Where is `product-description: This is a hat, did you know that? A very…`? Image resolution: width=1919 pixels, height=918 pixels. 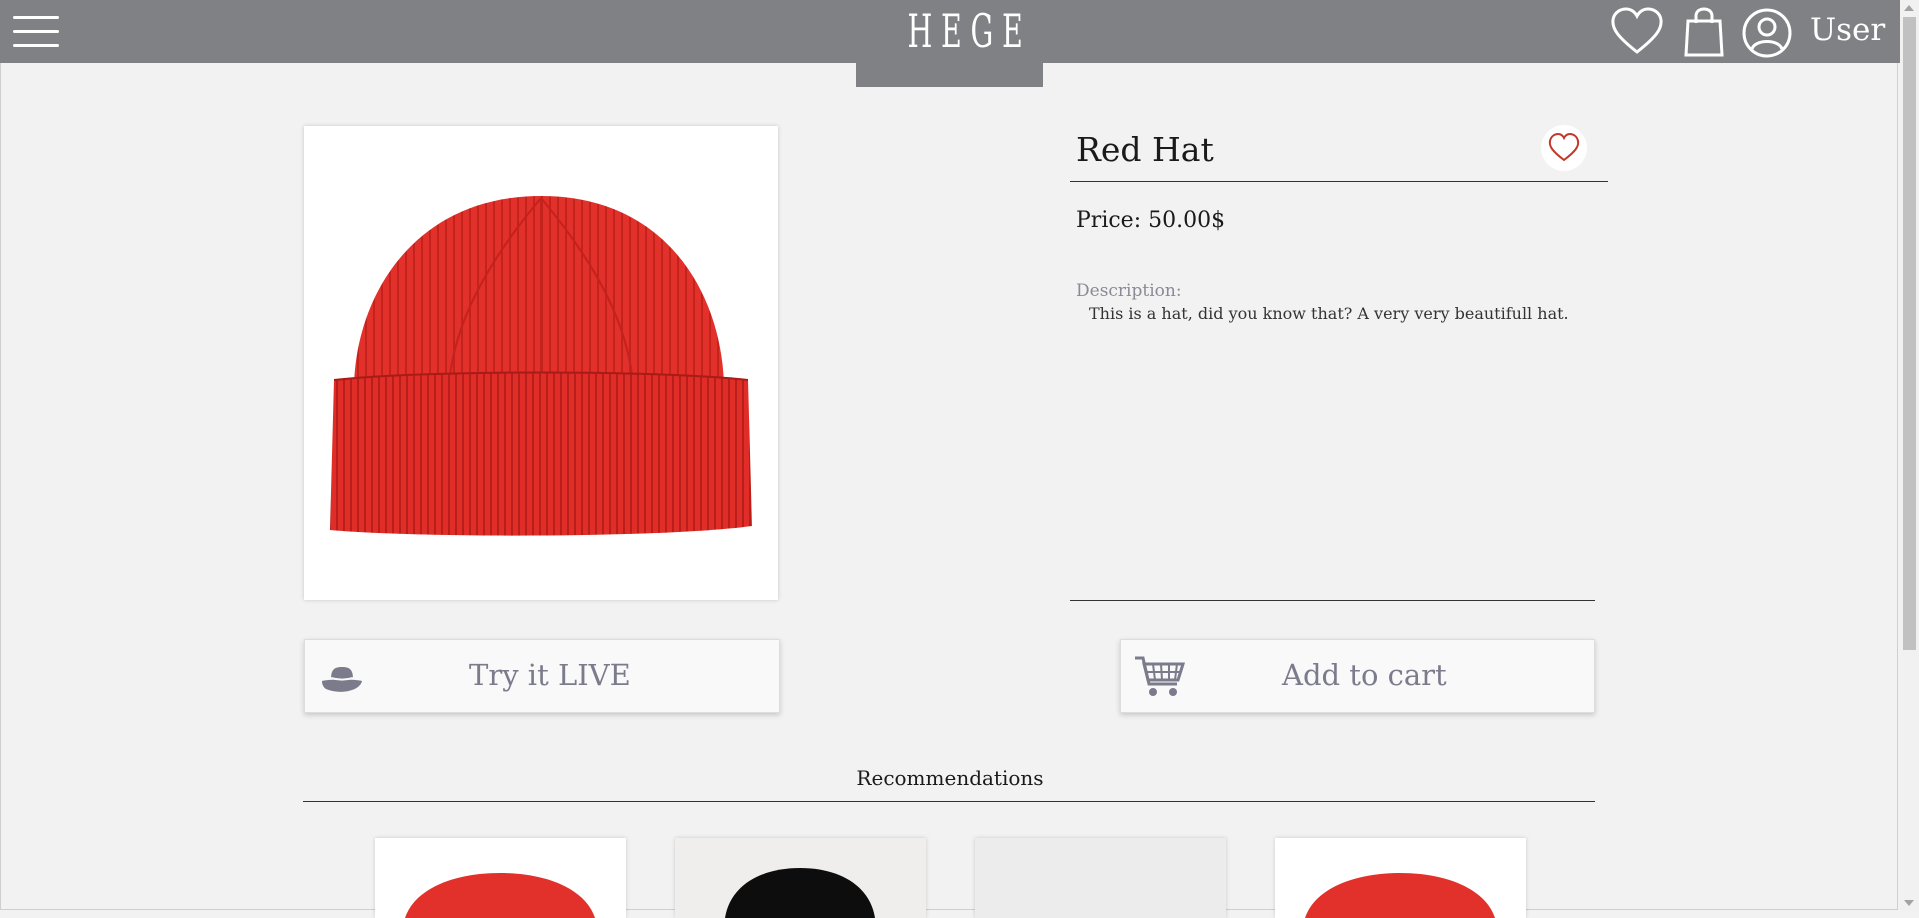 product-description: This is a hat, did you know that? A very… is located at coordinates (1329, 313).